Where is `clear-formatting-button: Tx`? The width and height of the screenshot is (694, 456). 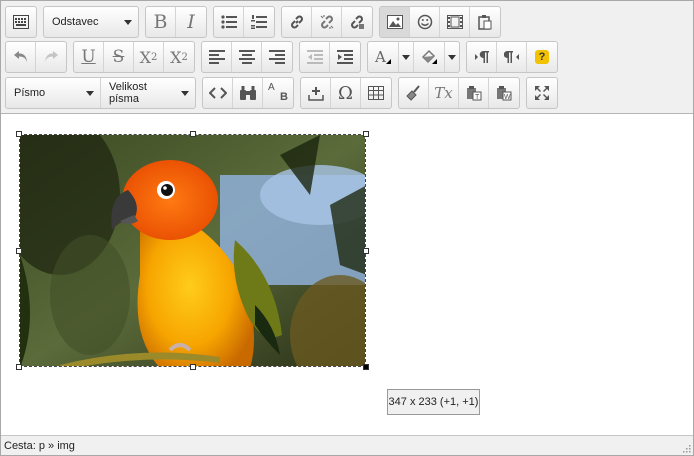
clear-formatting-button: Tx is located at coordinates (444, 93).